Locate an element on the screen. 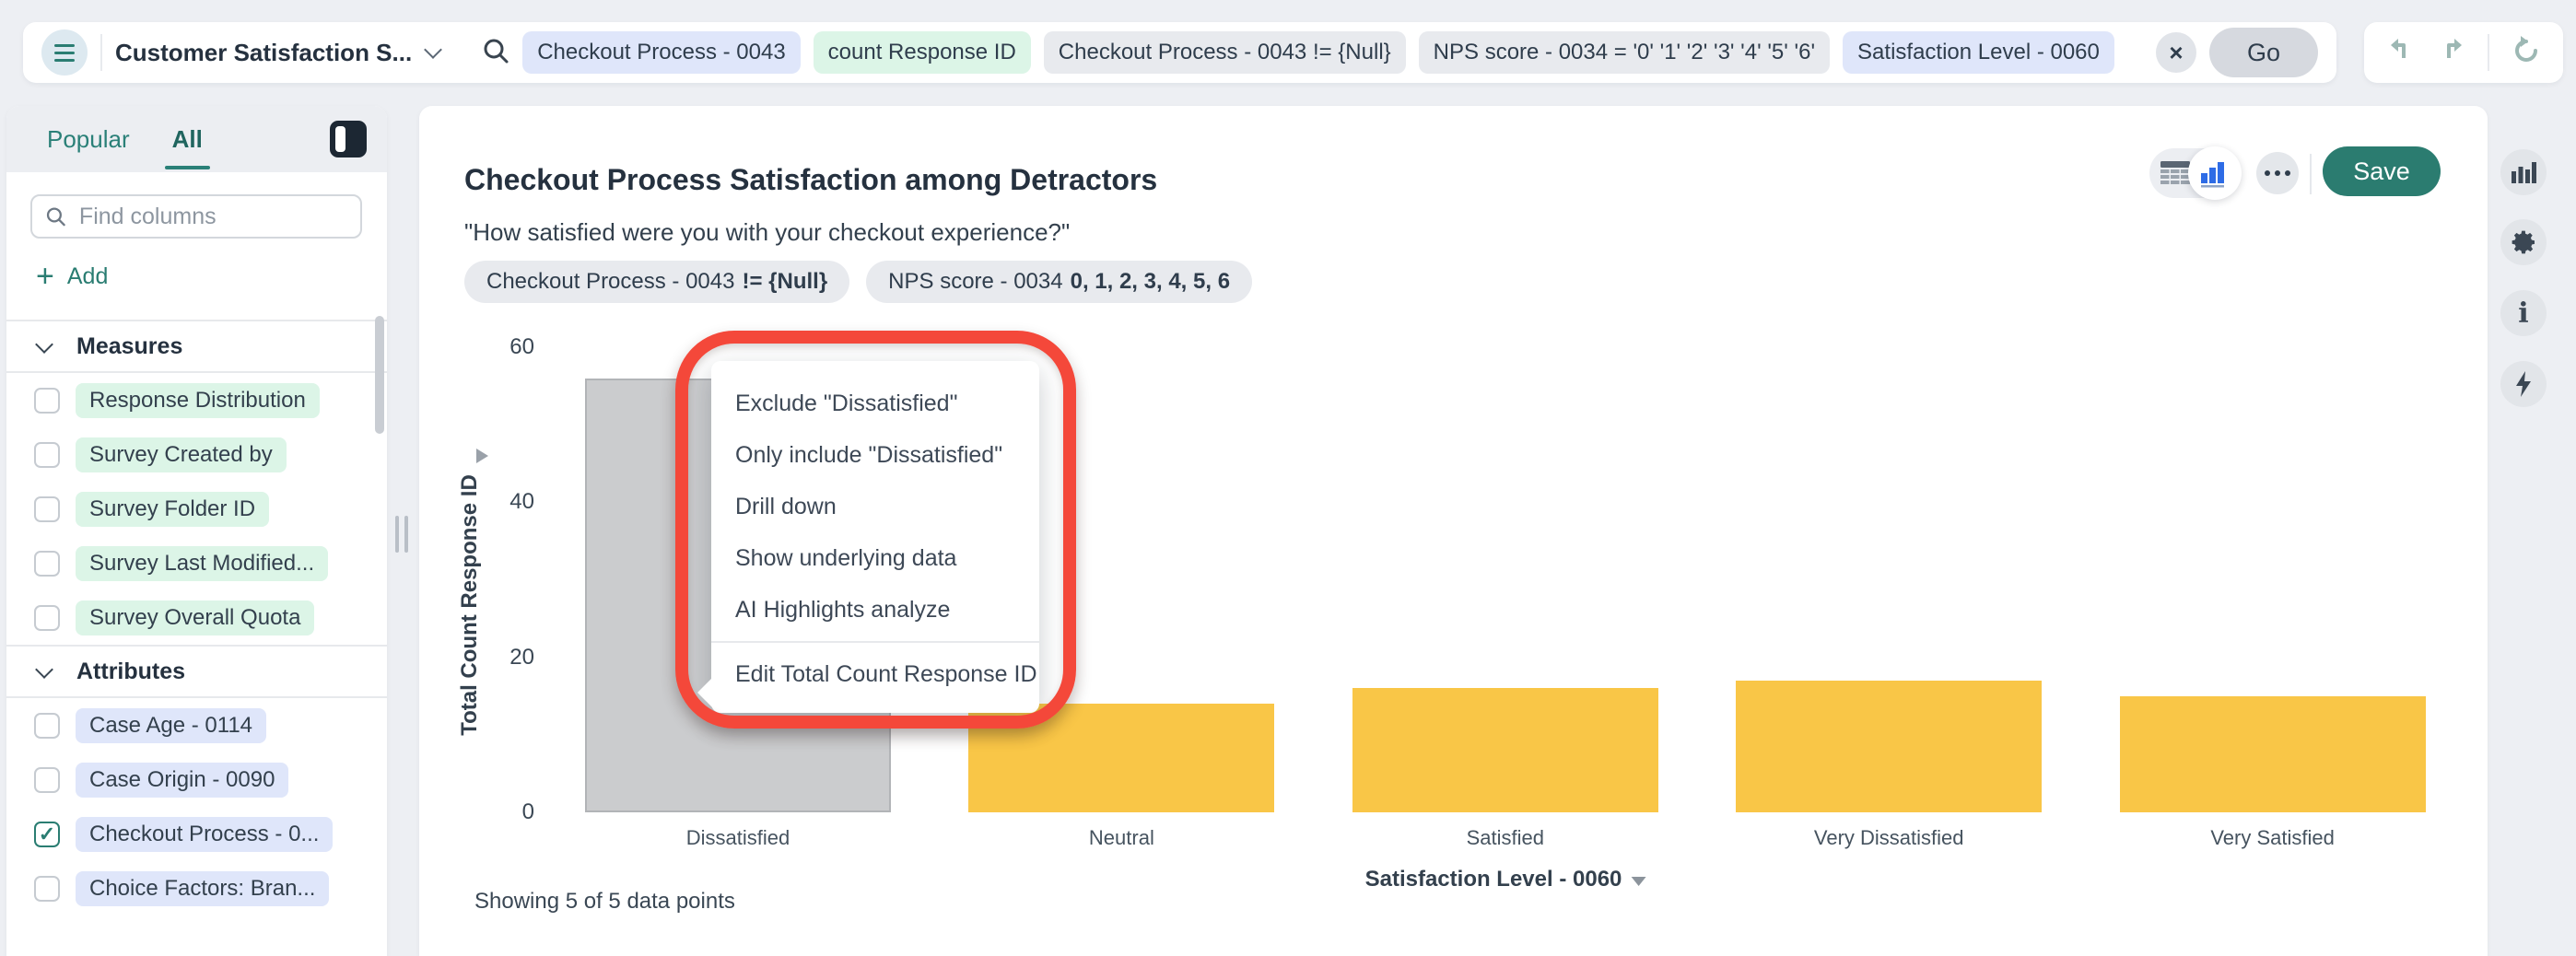 The image size is (2576, 956). column-pill: Survey Created by is located at coordinates (181, 454).